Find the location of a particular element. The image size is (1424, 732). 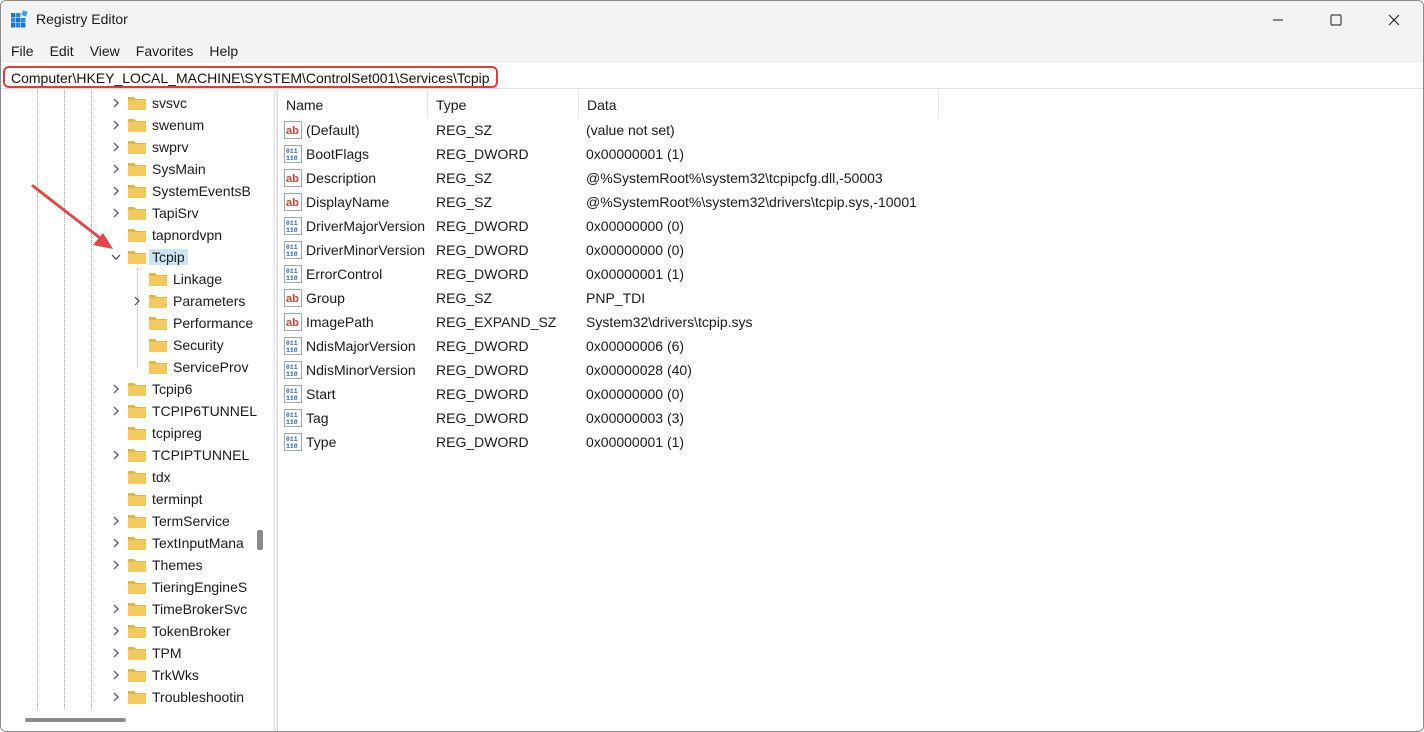

tree-item-tcpip6: Tcpip6 is located at coordinates (126, 389).